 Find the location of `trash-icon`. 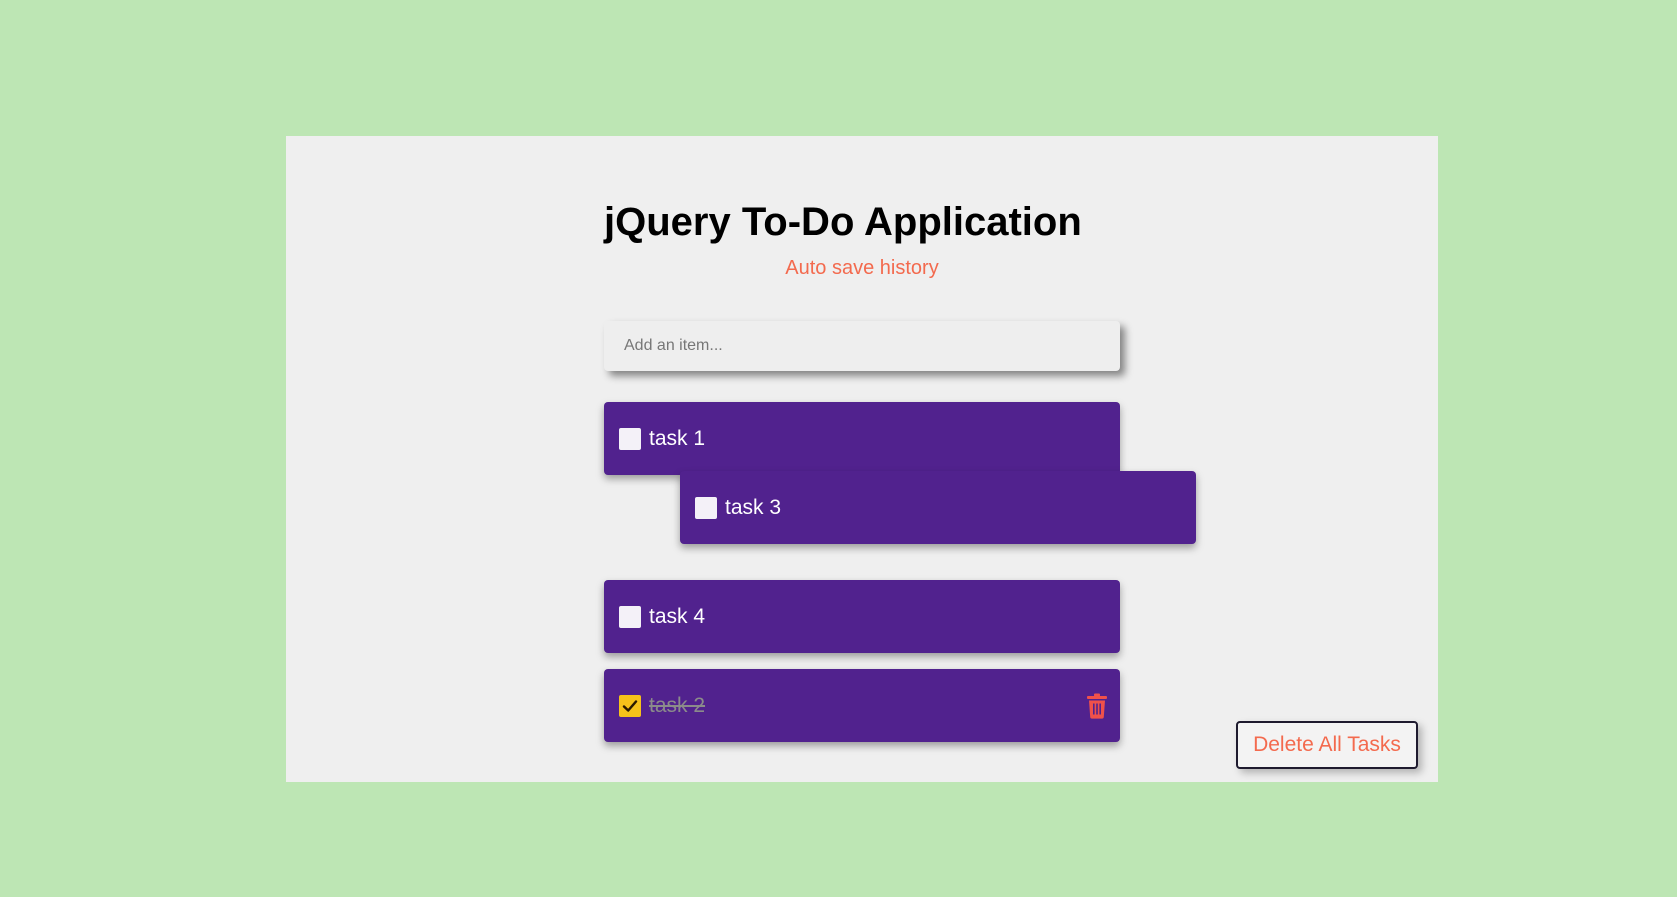

trash-icon is located at coordinates (1097, 706).